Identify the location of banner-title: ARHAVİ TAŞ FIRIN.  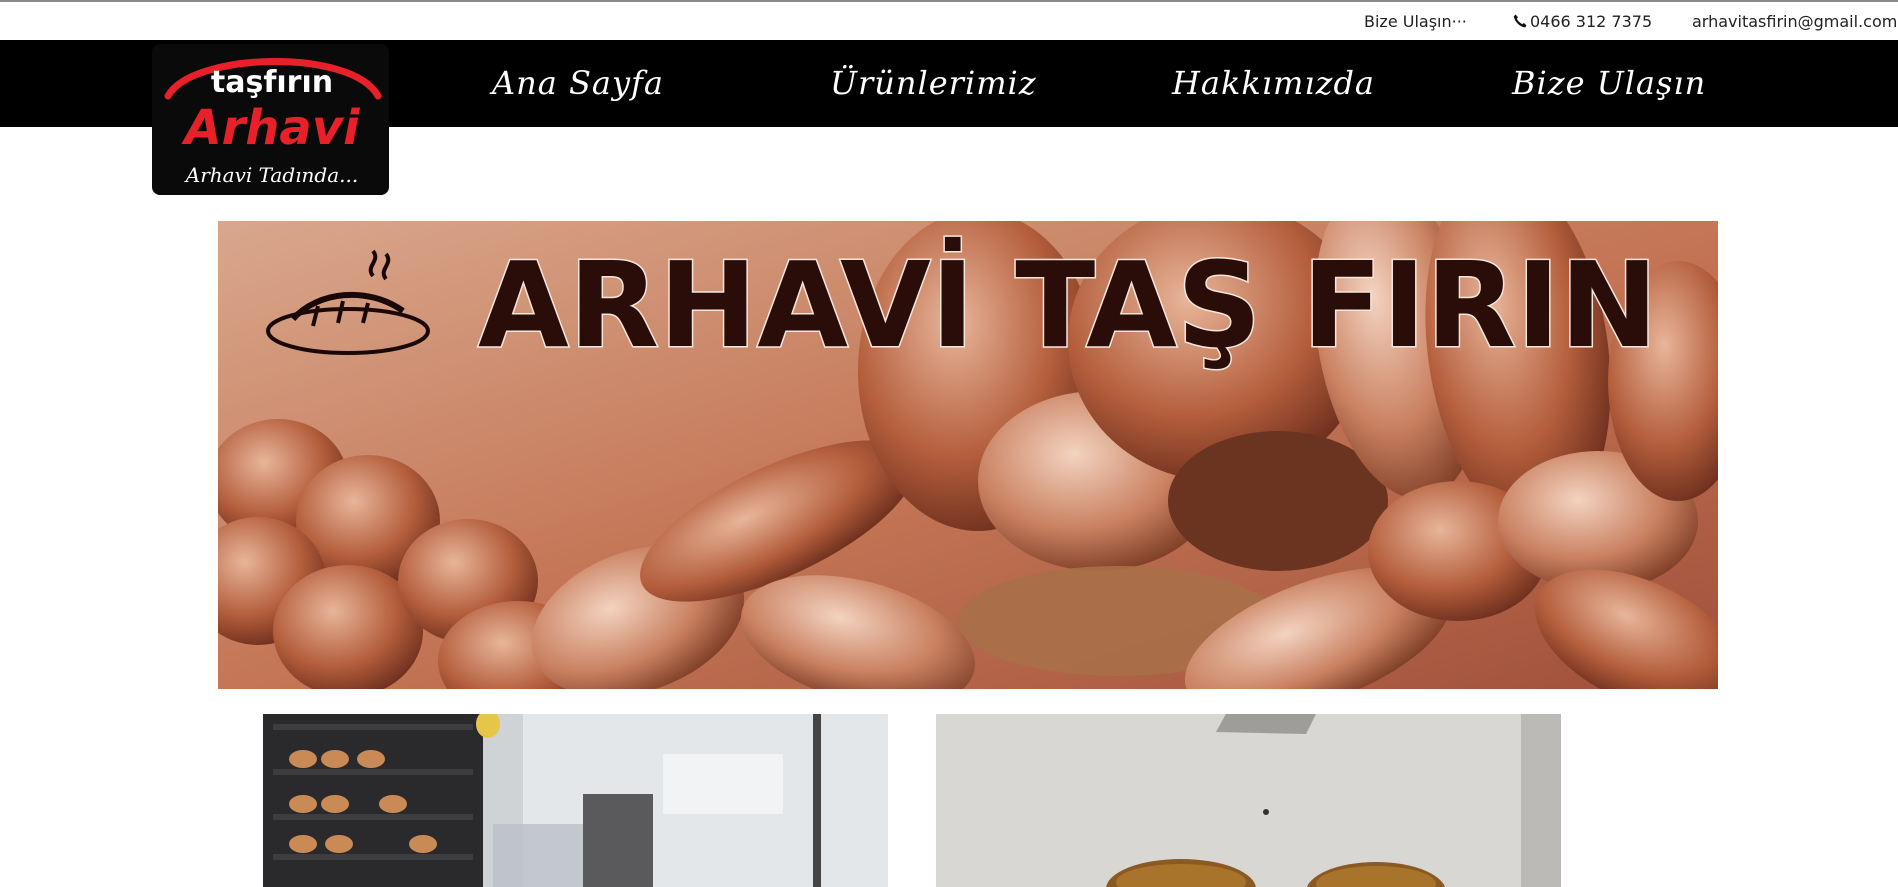
(1068, 305).